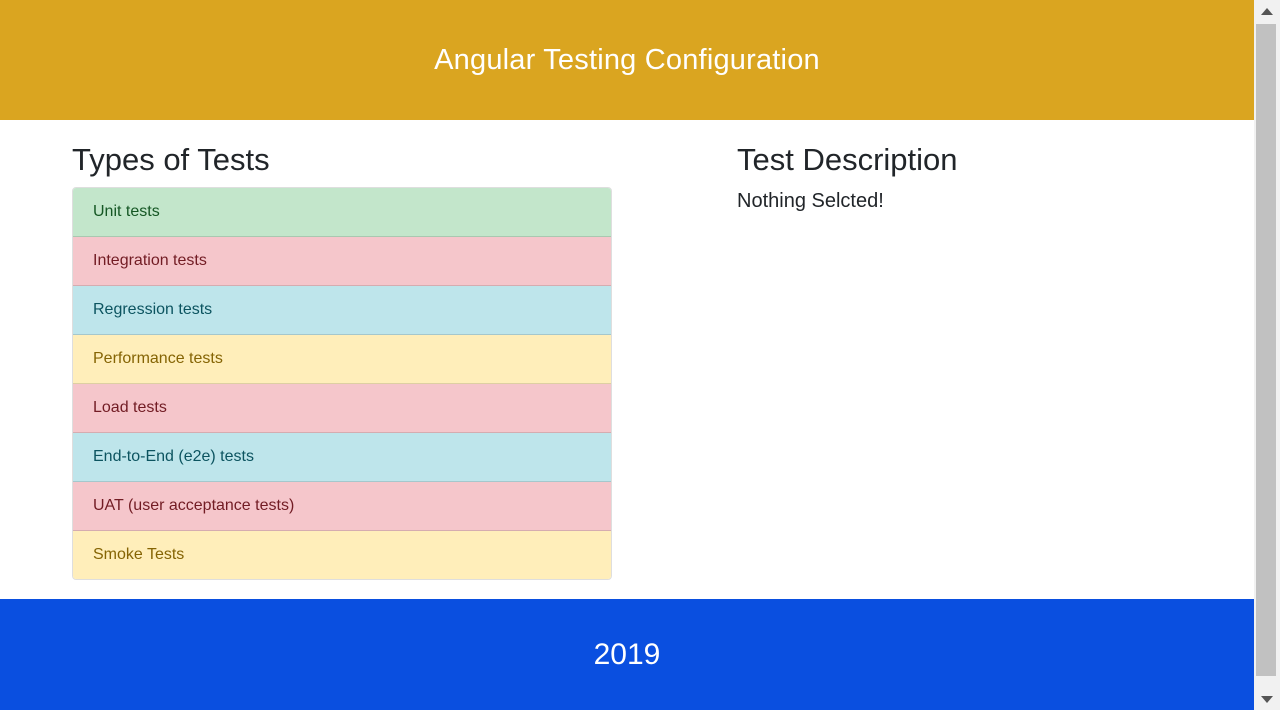 The image size is (1280, 710). I want to click on scroll-down-button, so click(1267, 699).